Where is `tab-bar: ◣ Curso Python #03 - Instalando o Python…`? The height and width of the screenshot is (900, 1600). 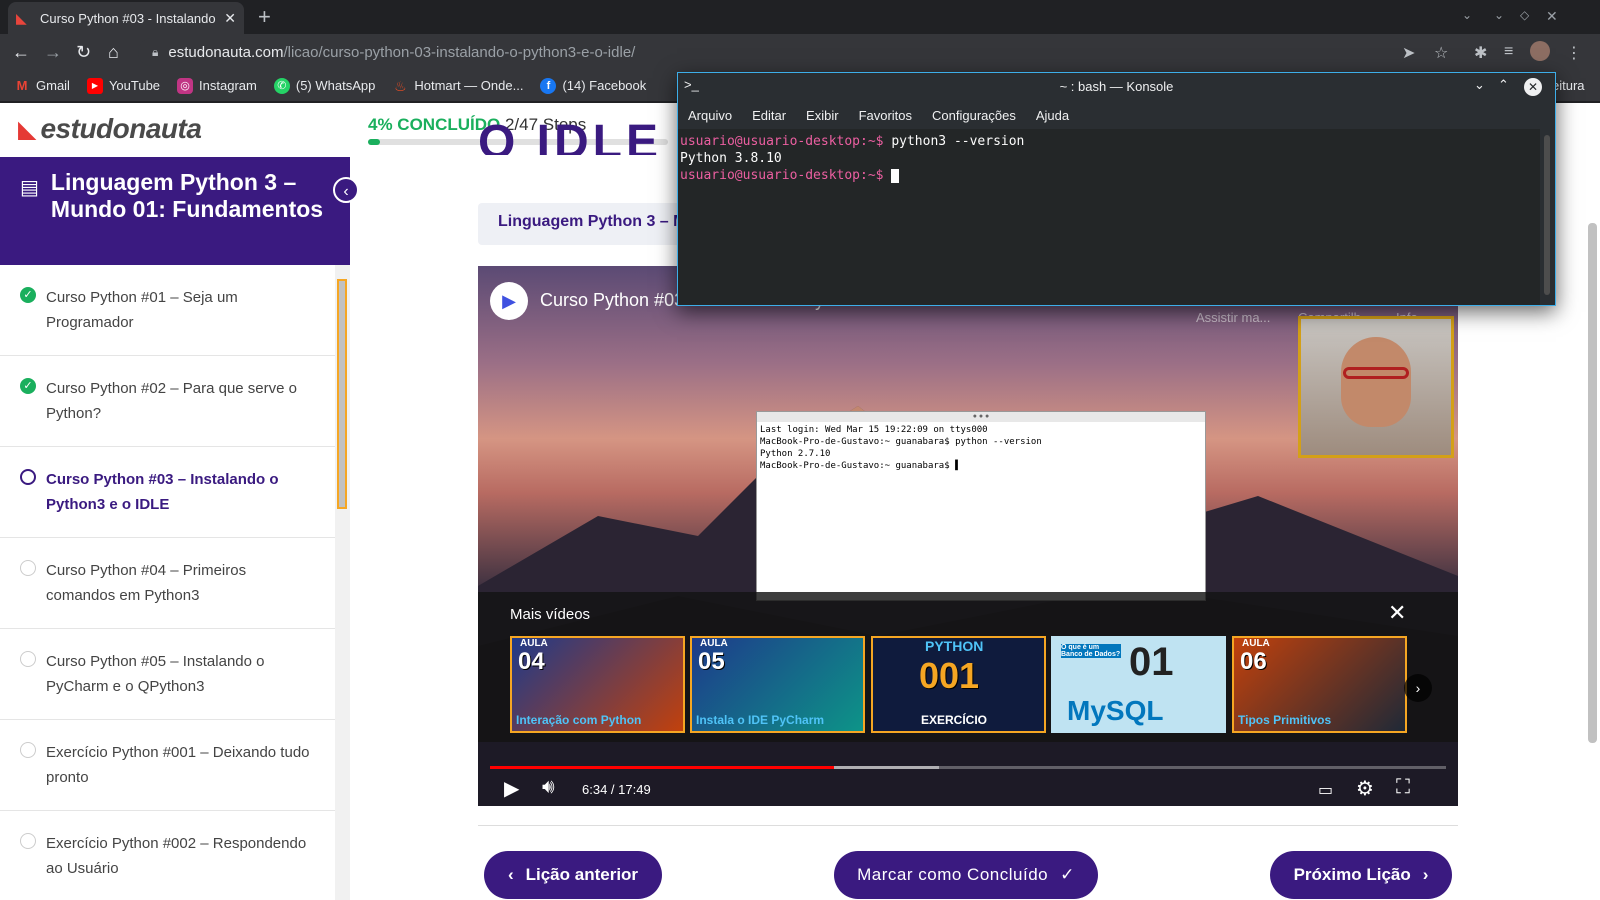 tab-bar: ◣ Curso Python #03 - Instalando o Python… is located at coordinates (800, 17).